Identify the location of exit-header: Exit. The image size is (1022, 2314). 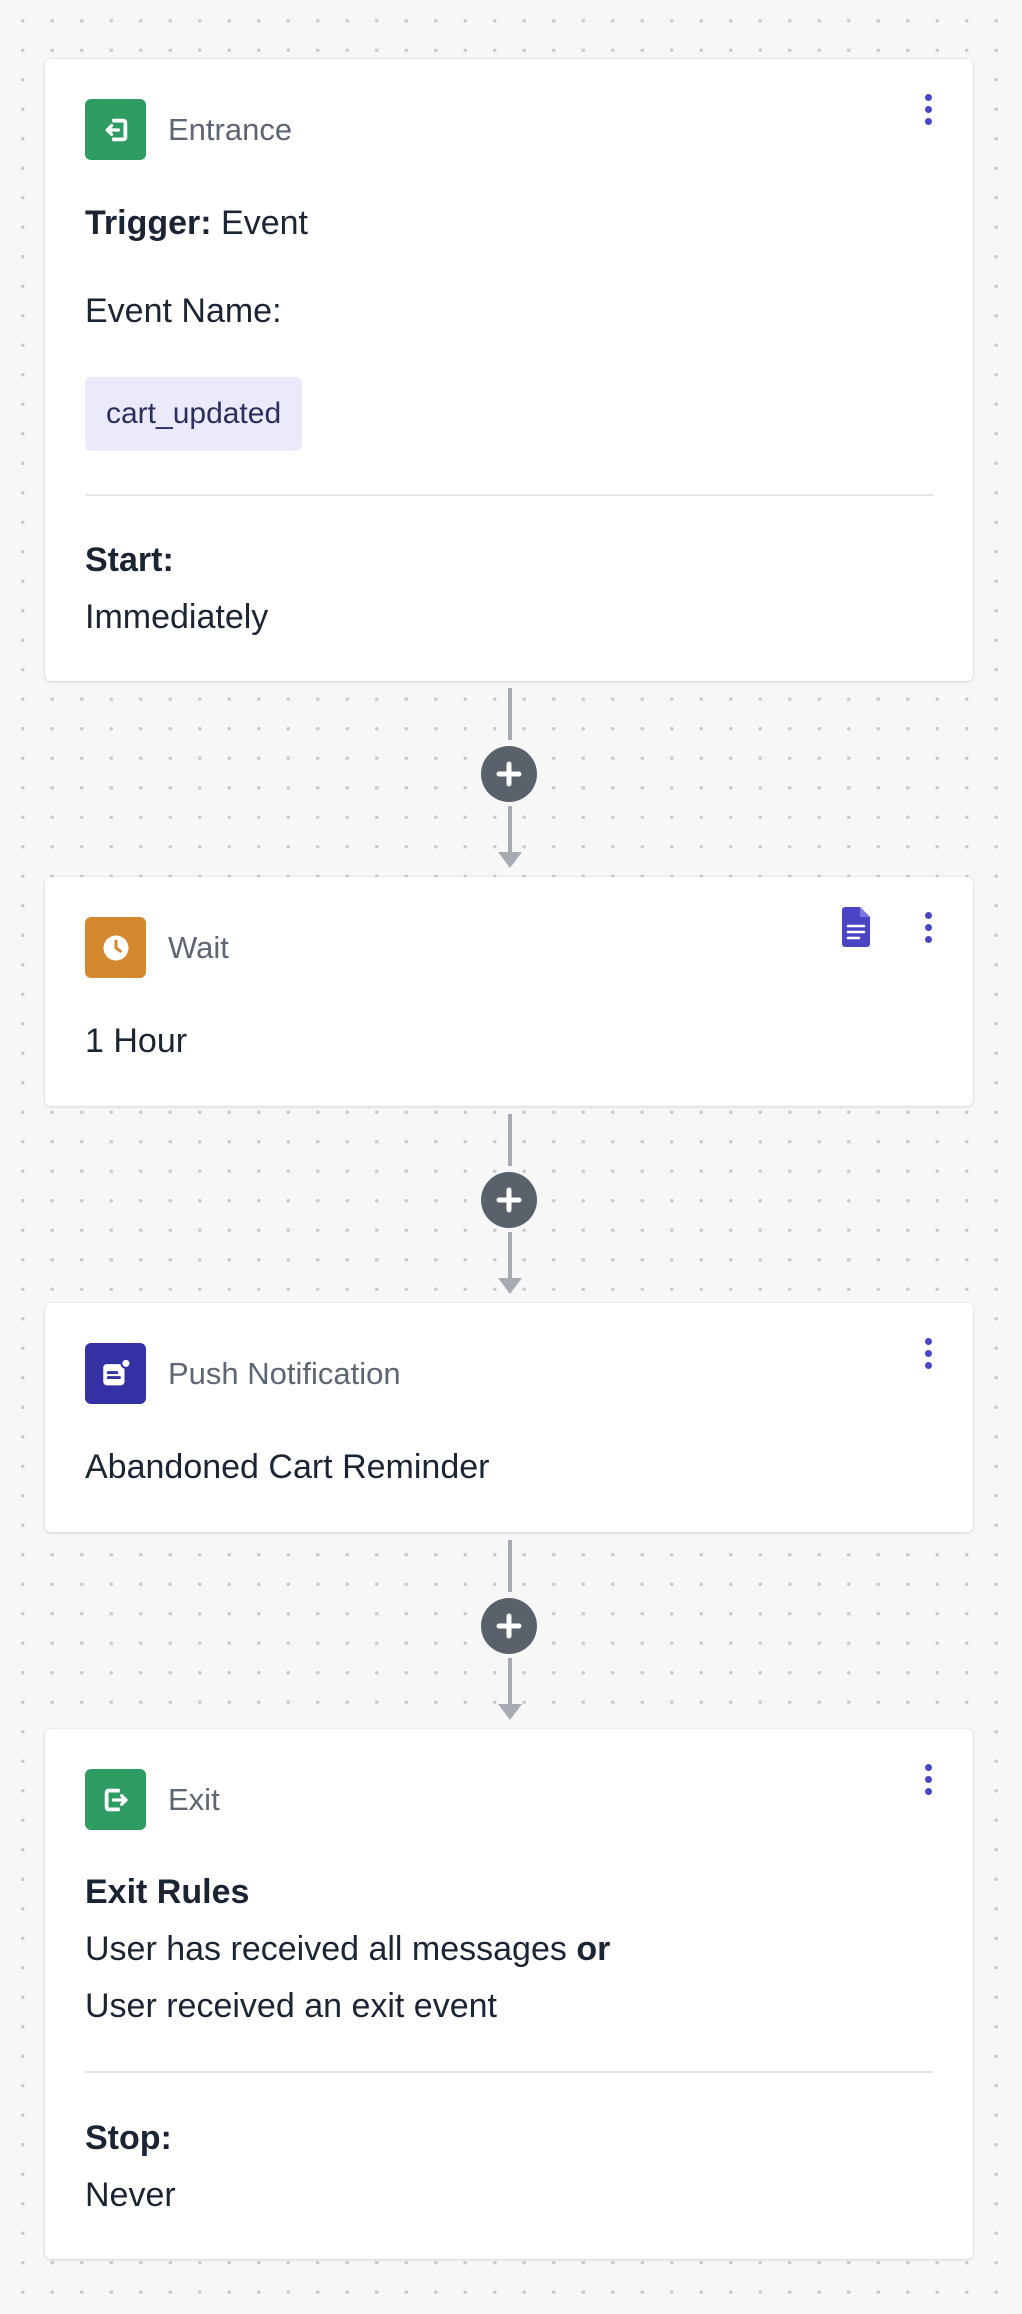
(152, 1799).